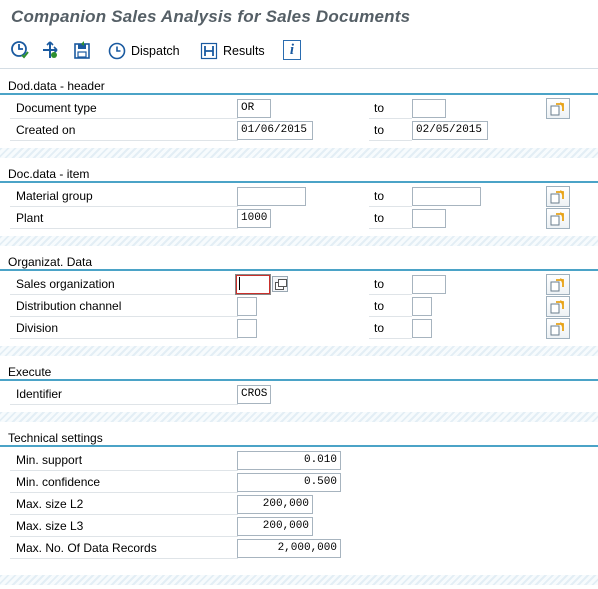 This screenshot has height=589, width=598. I want to click on variant-icon, so click(50, 50).